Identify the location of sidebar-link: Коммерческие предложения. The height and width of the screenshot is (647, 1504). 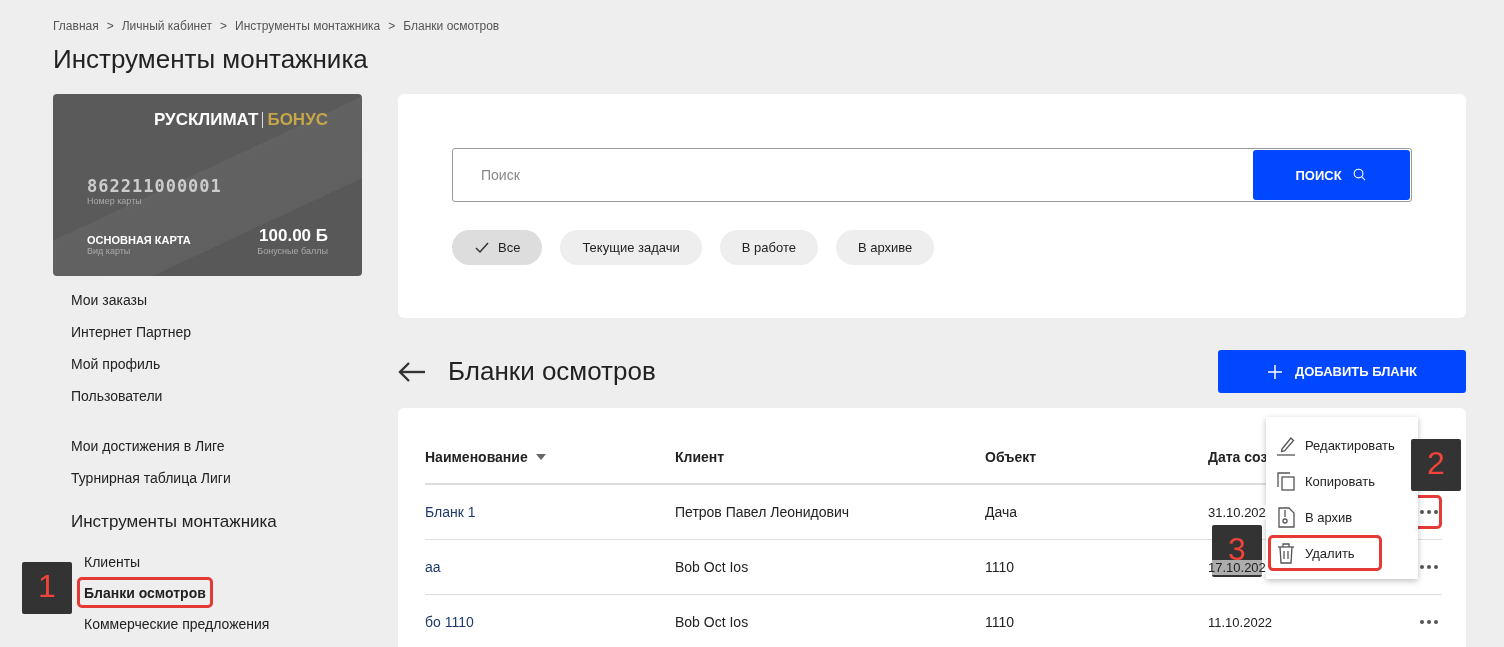
(177, 623).